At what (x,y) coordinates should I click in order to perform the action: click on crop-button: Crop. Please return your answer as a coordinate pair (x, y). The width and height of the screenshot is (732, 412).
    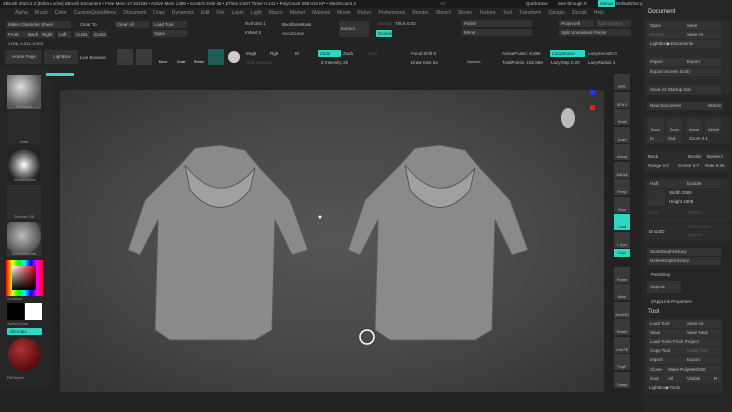
    Looking at the image, I should click on (654, 212).